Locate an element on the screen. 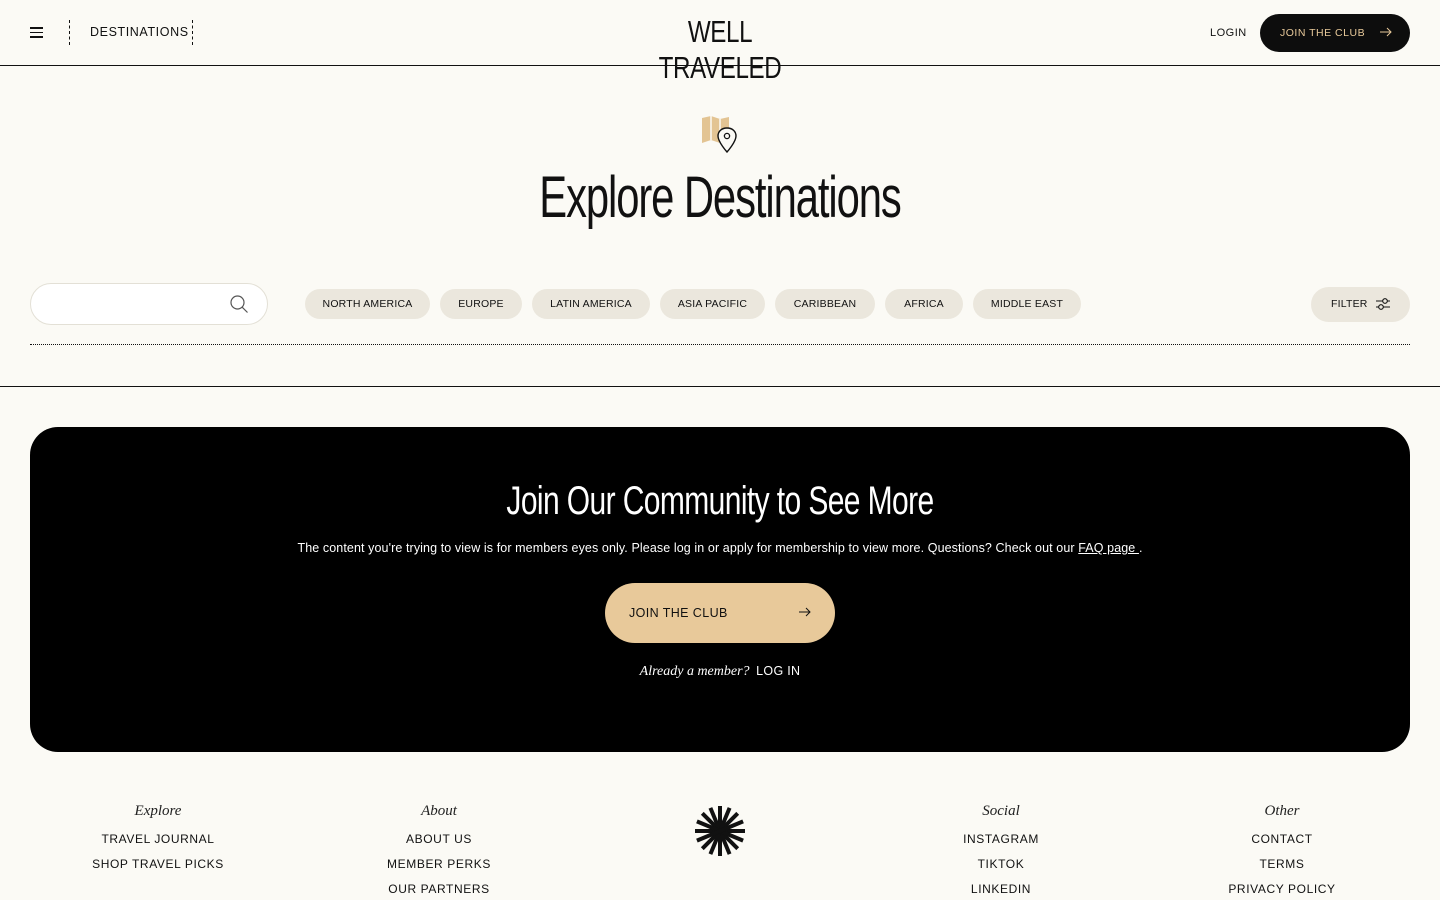  footer-explore-column: Explore TRAVEL JOURNAL SHOP TRAVEL PICKS is located at coordinates (158, 842).